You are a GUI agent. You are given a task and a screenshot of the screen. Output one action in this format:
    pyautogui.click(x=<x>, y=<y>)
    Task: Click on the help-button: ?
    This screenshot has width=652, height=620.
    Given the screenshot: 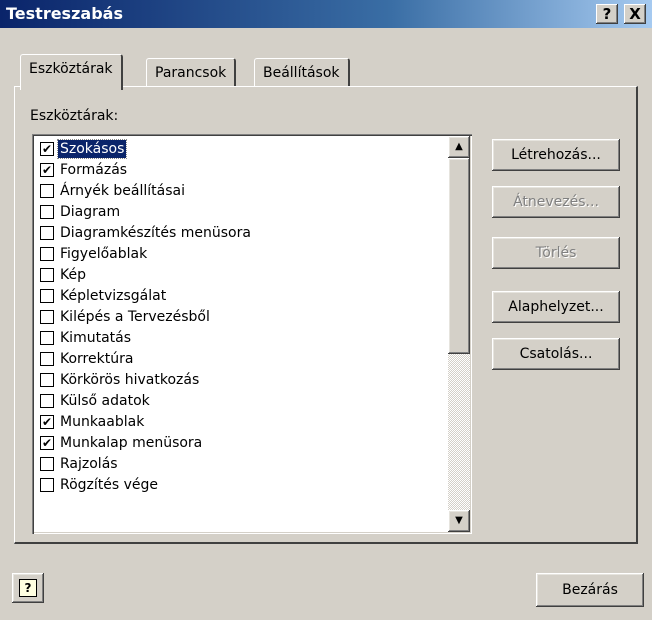 What is the action you would take?
    pyautogui.click(x=28, y=588)
    